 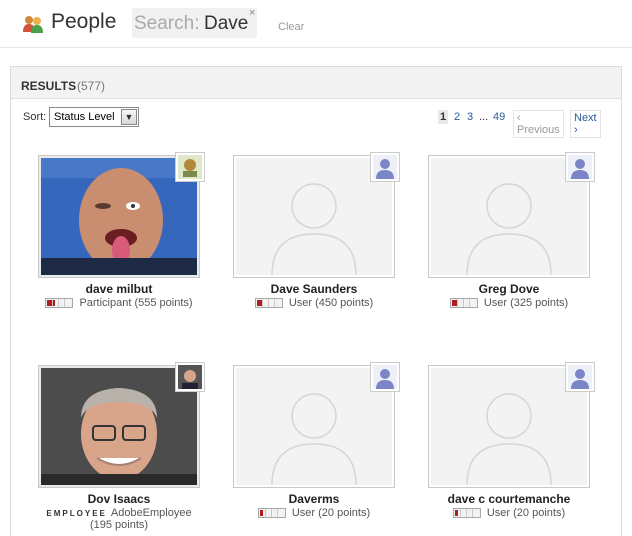 What do you see at coordinates (136, 303) in the screenshot?
I see `status-text: Participant (555 points)` at bounding box center [136, 303].